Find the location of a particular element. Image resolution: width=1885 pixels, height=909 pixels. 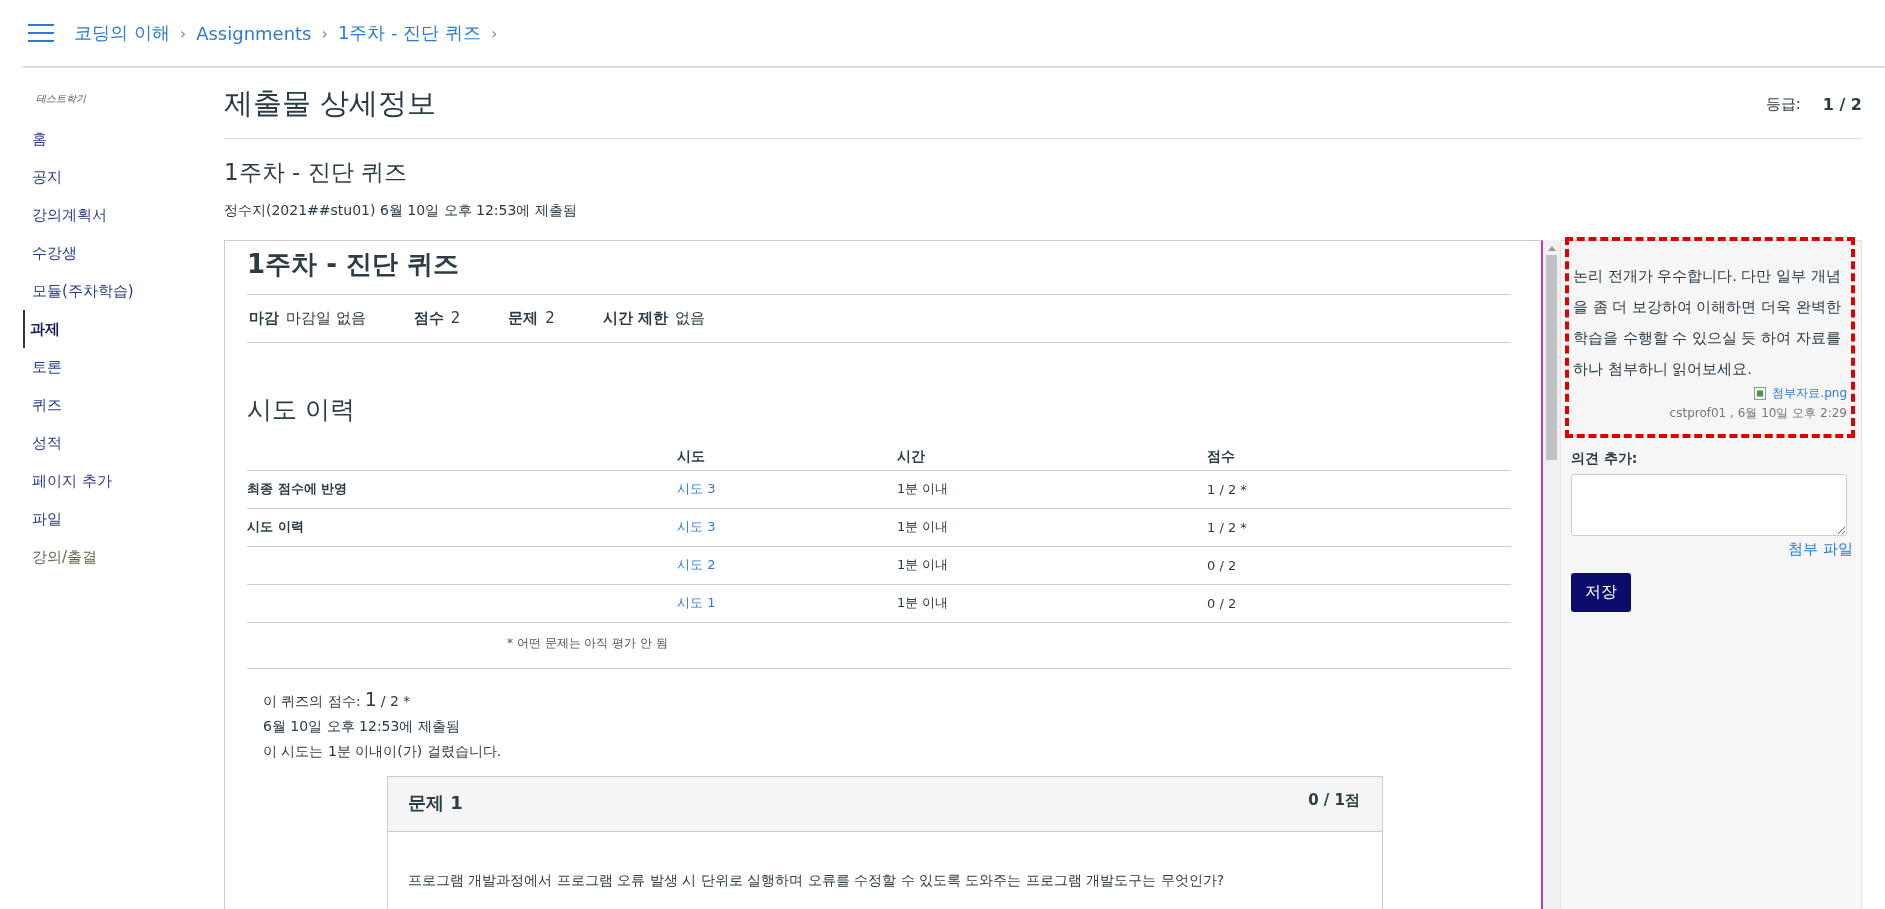

row-label: 시도 이력 is located at coordinates (275, 526).